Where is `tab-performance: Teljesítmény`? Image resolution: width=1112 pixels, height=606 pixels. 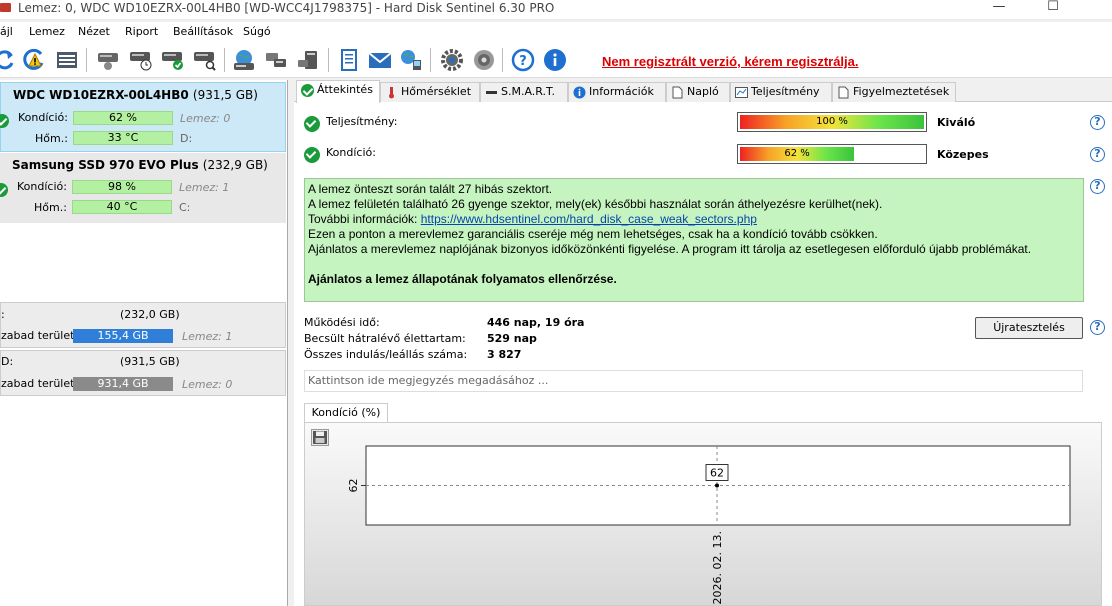 tab-performance: Teljesítmény is located at coordinates (781, 92).